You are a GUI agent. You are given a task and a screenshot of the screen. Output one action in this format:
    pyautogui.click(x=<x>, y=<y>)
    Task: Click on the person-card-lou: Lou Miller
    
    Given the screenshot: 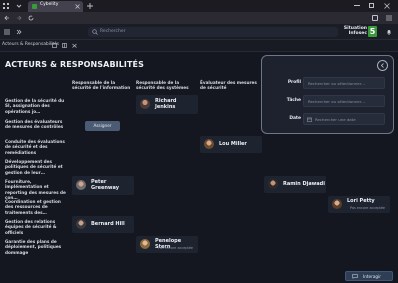 What is the action you would take?
    pyautogui.click(x=231, y=144)
    